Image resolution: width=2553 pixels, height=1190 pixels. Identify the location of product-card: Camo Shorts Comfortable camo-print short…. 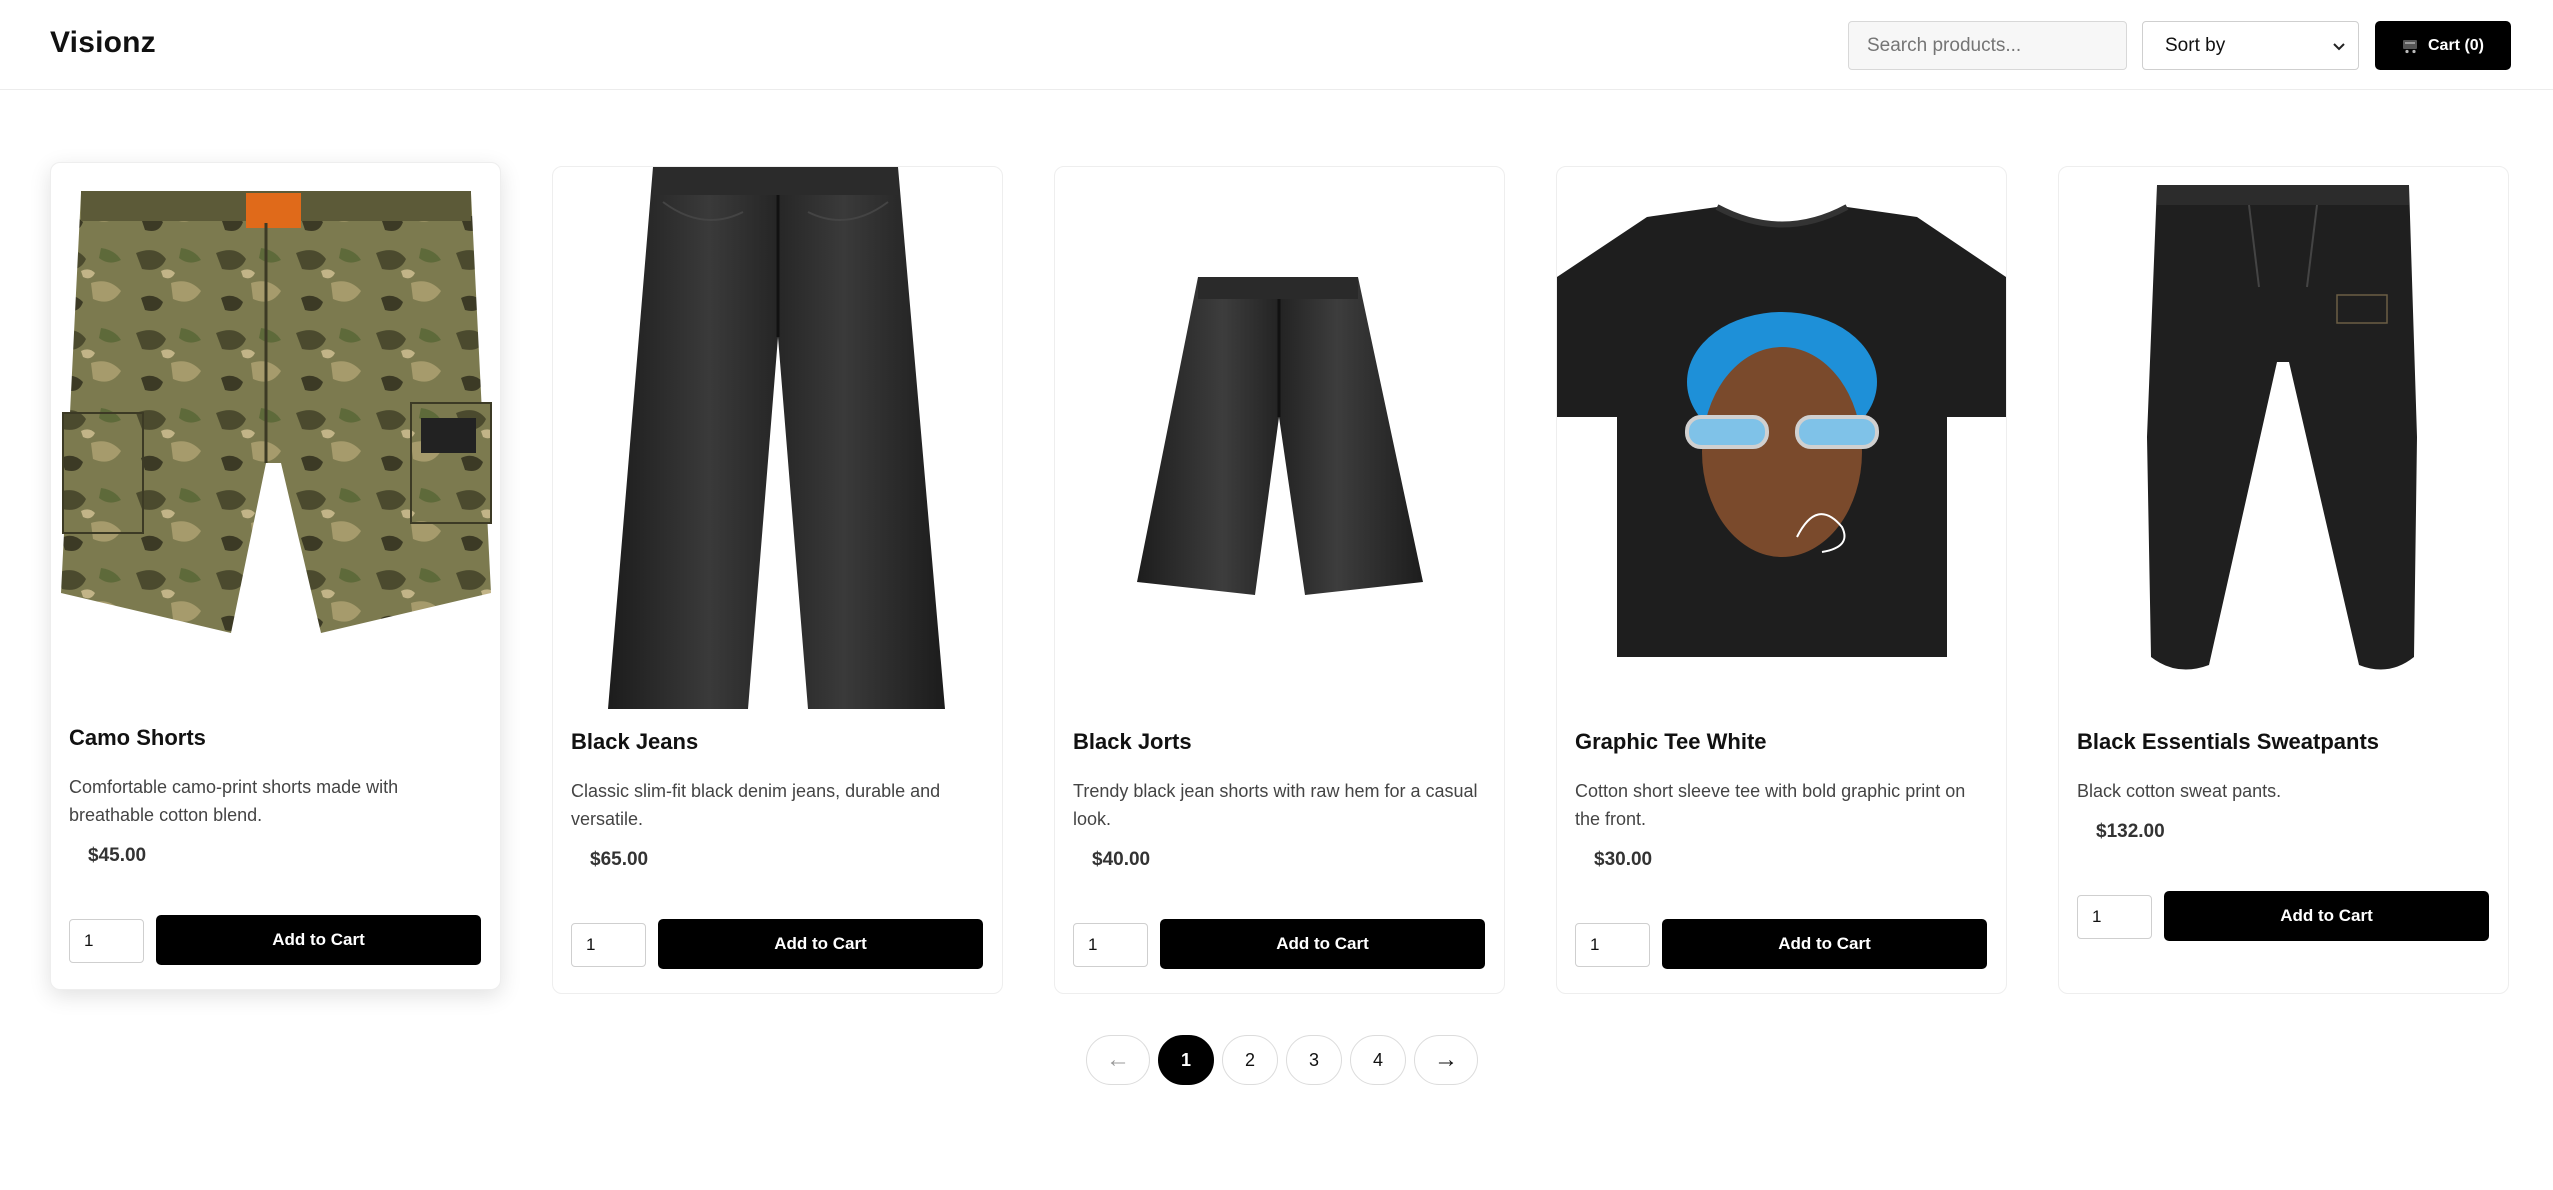
(275, 576).